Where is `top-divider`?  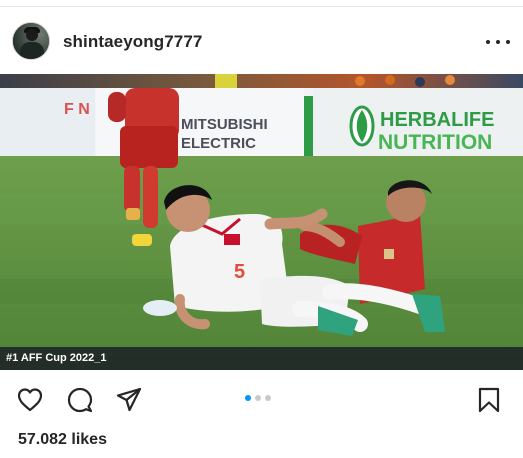 top-divider is located at coordinates (261, 6).